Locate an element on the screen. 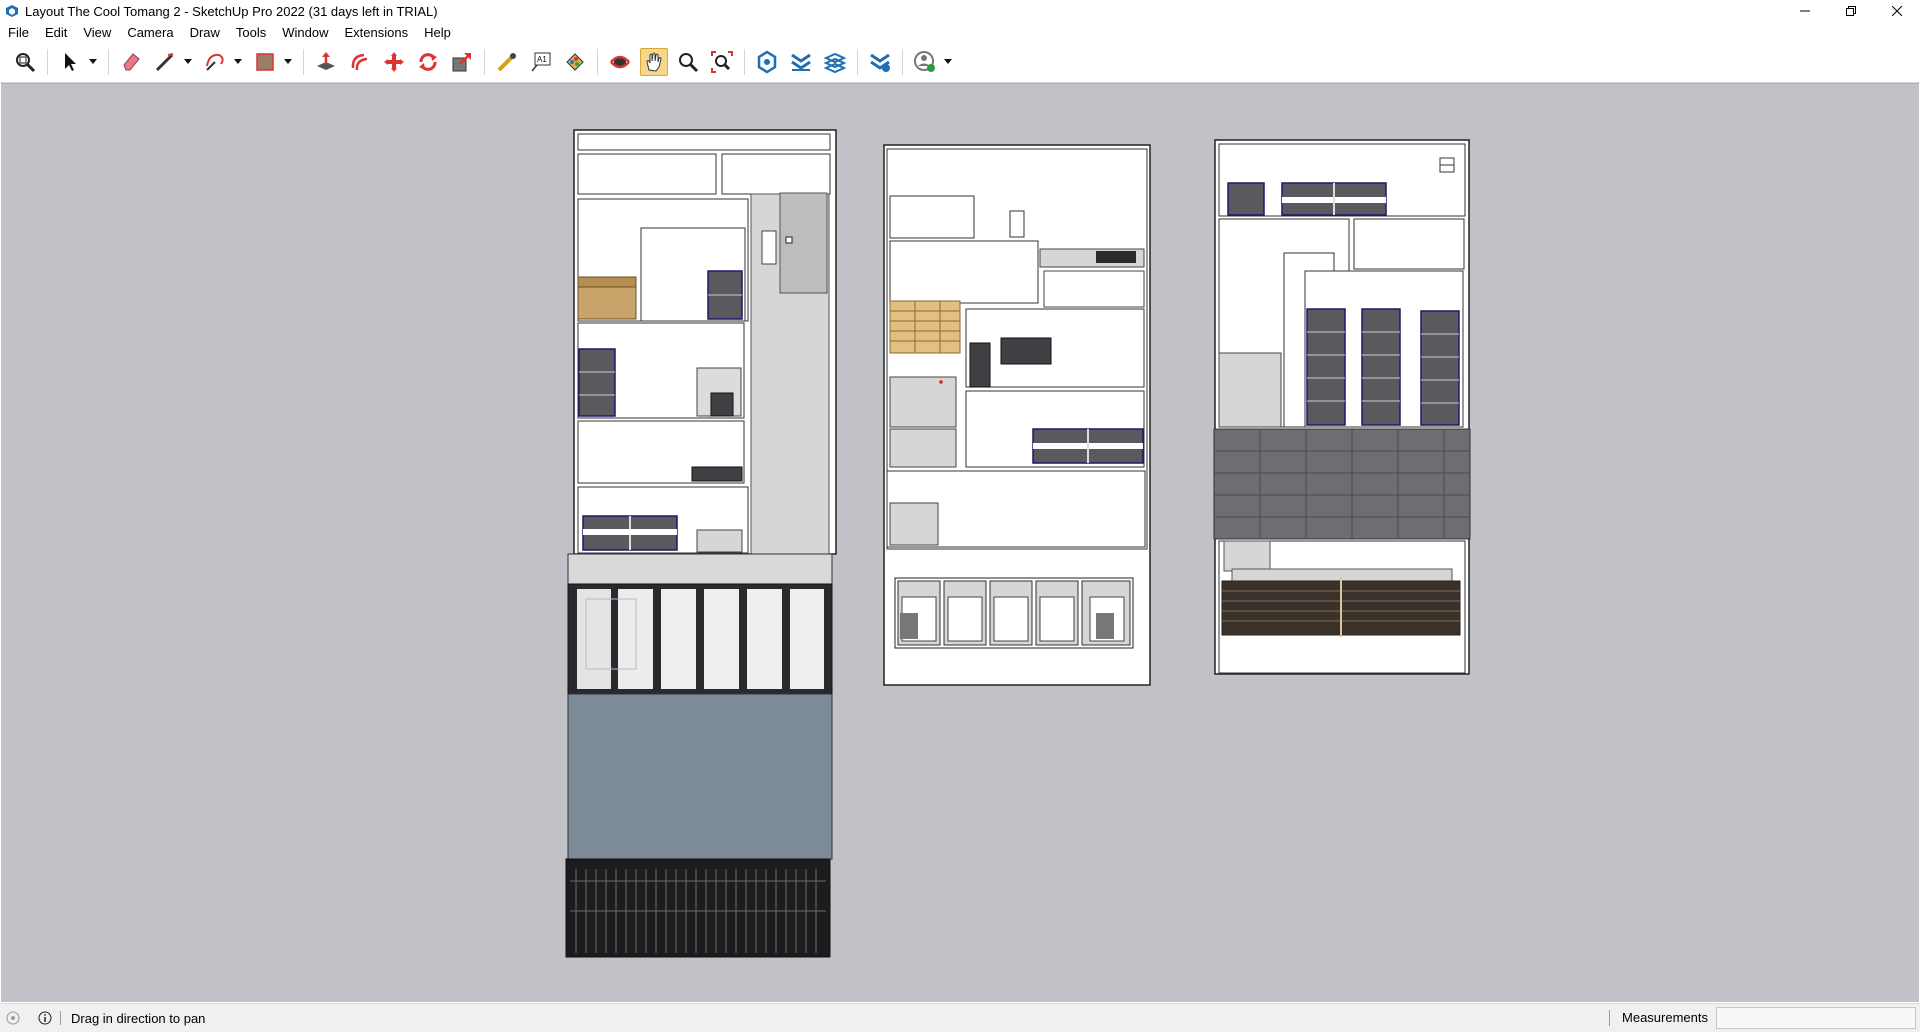  extension-warehouse-button is located at coordinates (801, 62).